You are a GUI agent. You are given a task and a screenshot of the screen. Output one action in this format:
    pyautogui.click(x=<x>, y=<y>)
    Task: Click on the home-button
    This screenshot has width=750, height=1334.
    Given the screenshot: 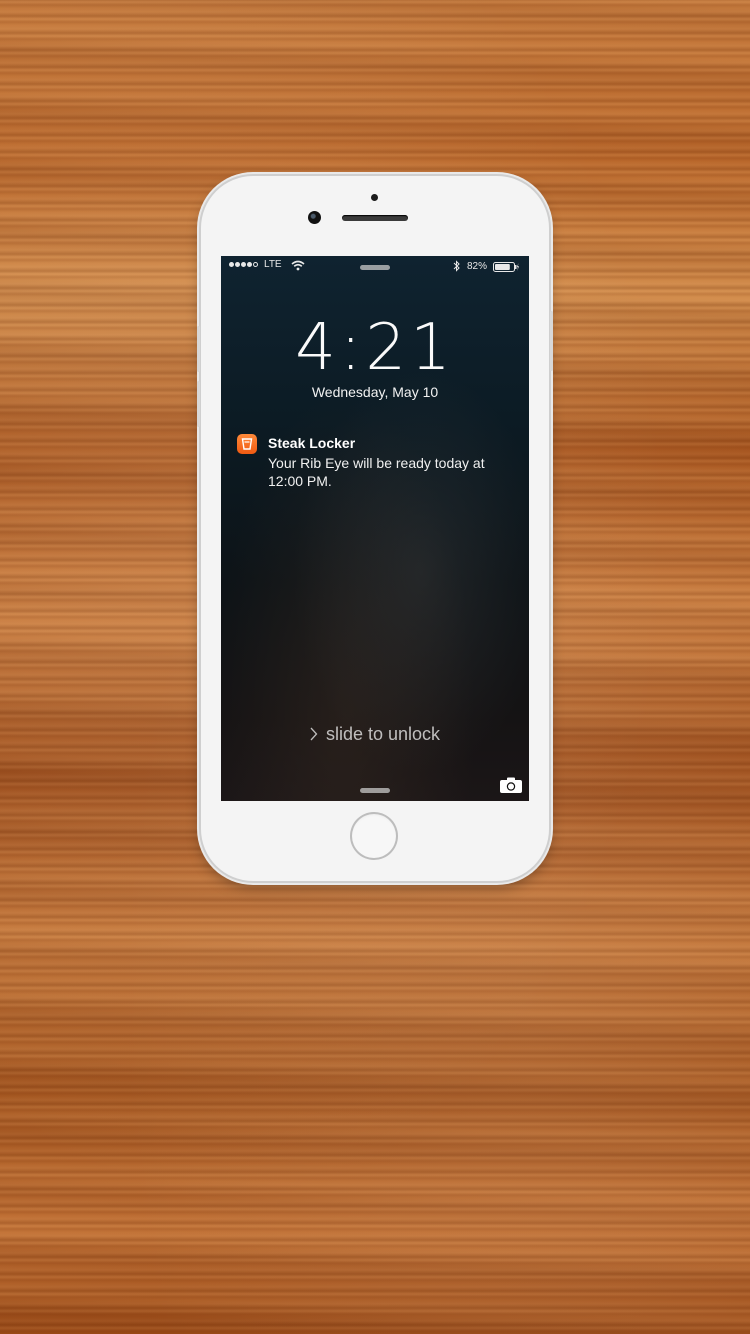 What is the action you would take?
    pyautogui.click(x=374, y=836)
    